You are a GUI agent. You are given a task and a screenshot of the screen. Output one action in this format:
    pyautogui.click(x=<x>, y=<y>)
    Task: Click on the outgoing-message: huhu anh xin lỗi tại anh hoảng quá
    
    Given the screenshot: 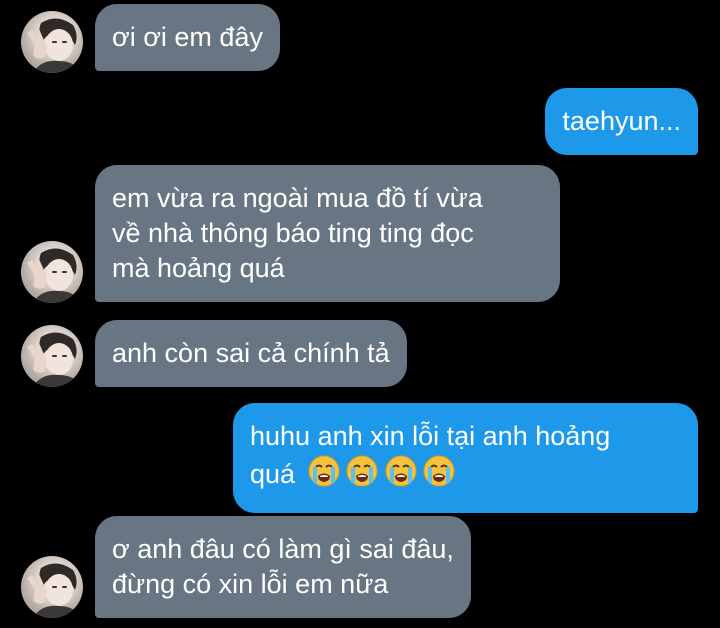 What is the action you would take?
    pyautogui.click(x=465, y=458)
    